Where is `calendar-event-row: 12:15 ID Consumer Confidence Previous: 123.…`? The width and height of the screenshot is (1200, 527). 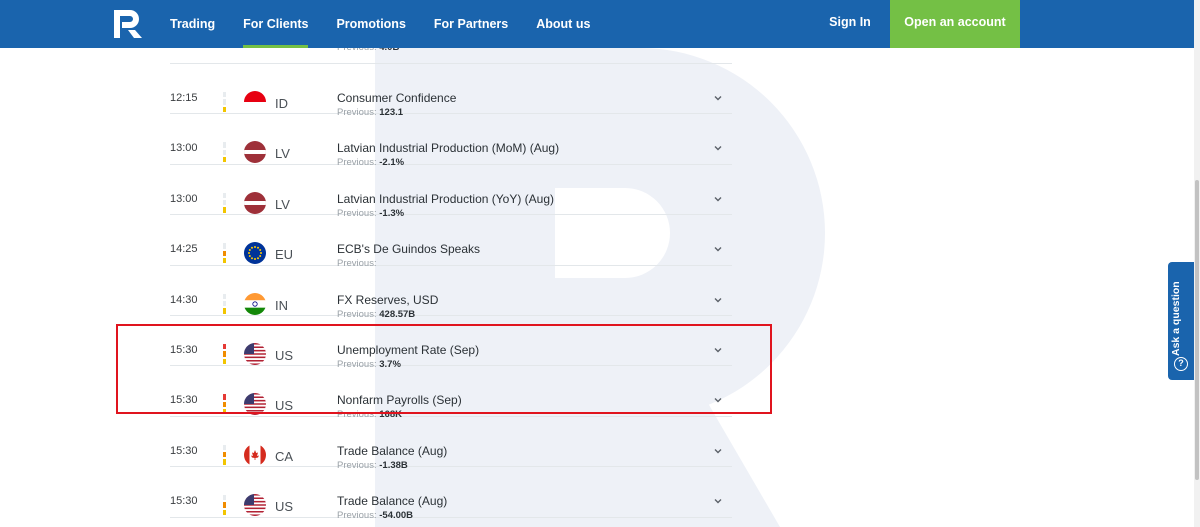 calendar-event-row: 12:15 ID Consumer Confidence Previous: 123.… is located at coordinates (451, 91).